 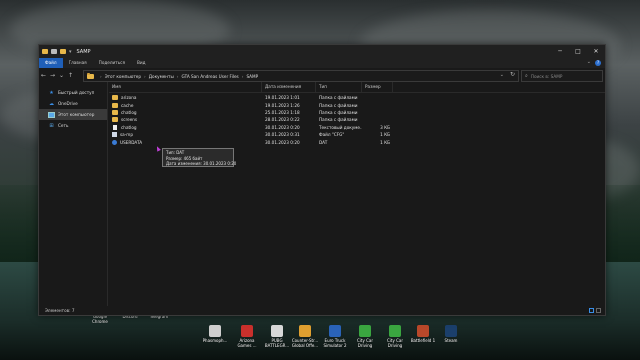 What do you see at coordinates (185, 120) in the screenshot?
I see `file-name-cell: screens` at bounding box center [185, 120].